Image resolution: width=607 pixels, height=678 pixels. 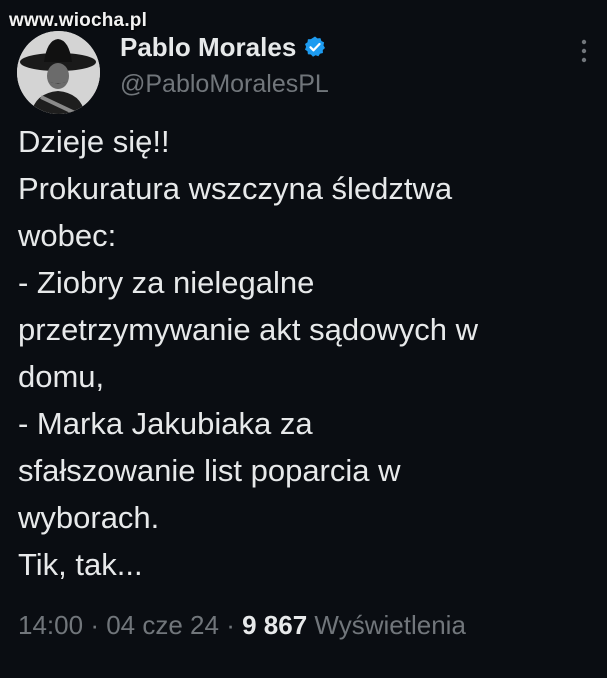 I want to click on tweet-line: wyborach., so click(x=89, y=517).